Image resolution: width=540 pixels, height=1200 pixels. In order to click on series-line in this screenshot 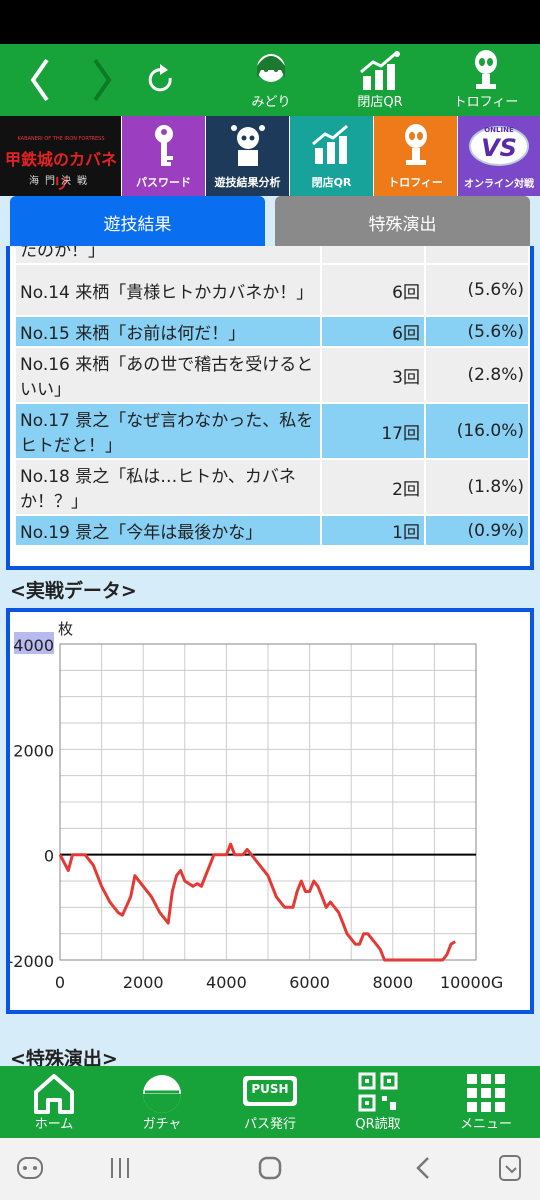, I will do `click(257, 902)`.